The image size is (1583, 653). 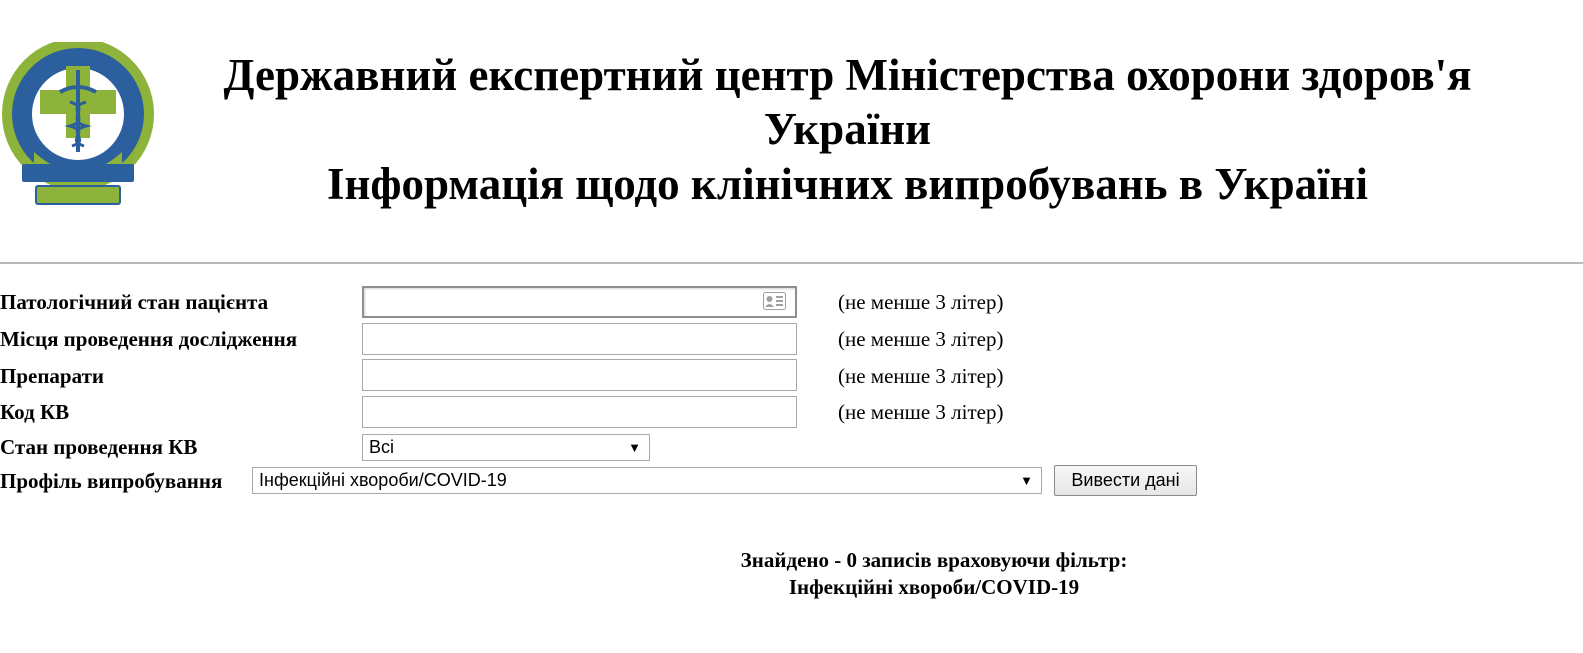 What do you see at coordinates (579, 302) in the screenshot?
I see `pathology-input` at bounding box center [579, 302].